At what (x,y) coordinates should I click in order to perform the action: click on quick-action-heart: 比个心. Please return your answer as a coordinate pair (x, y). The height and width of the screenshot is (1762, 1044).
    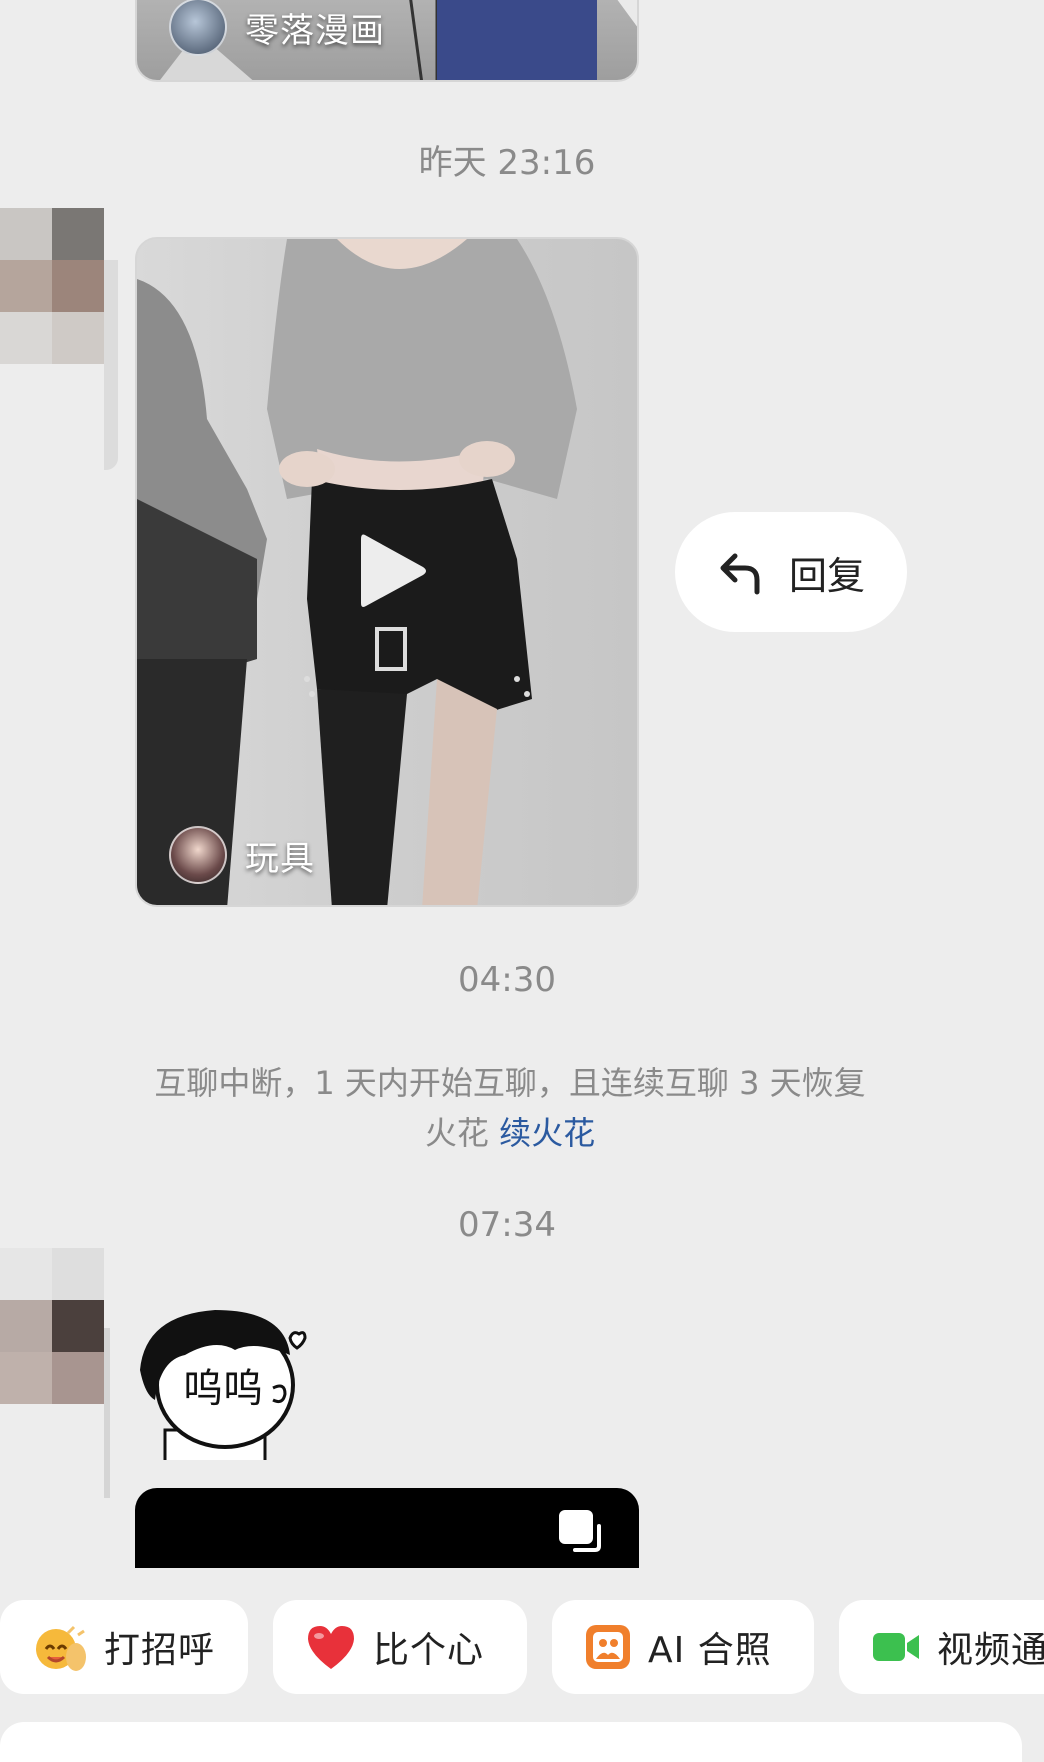
    Looking at the image, I should click on (400, 1647).